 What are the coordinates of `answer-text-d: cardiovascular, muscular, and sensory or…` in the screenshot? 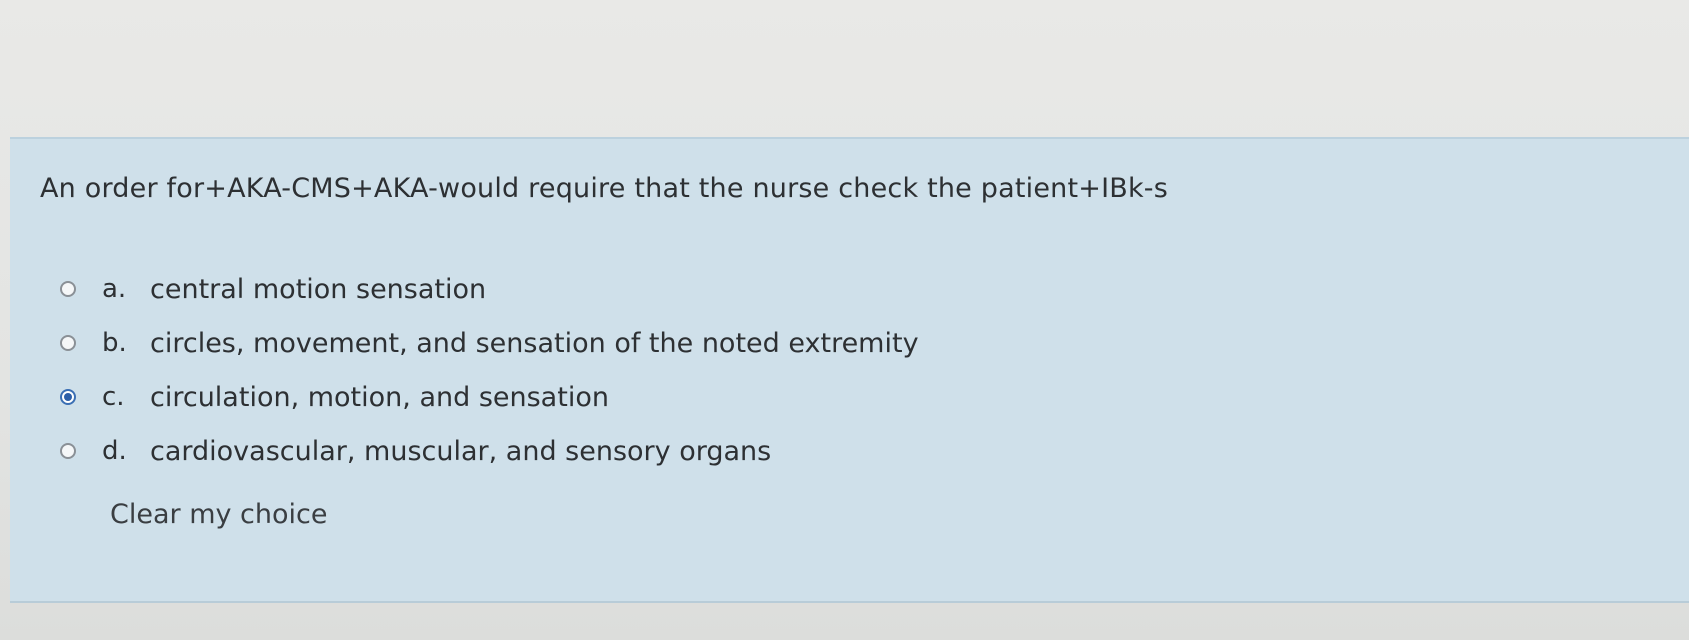 It's located at (461, 451).